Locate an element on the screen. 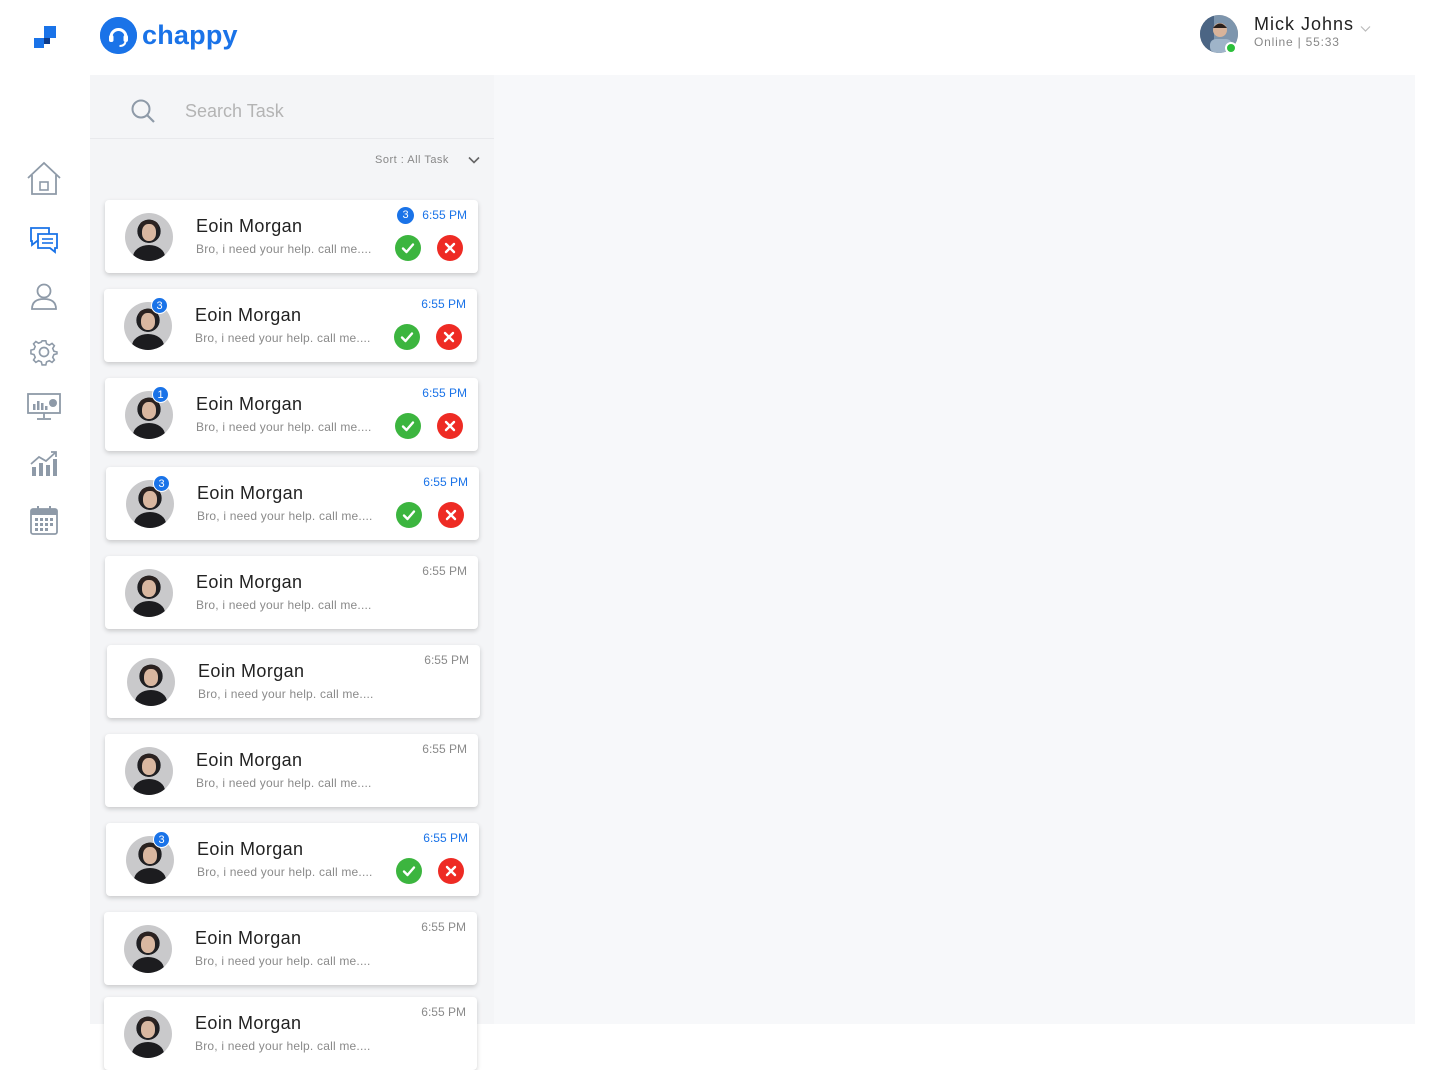 The height and width of the screenshot is (1070, 1440). chat-icon is located at coordinates (44, 240).